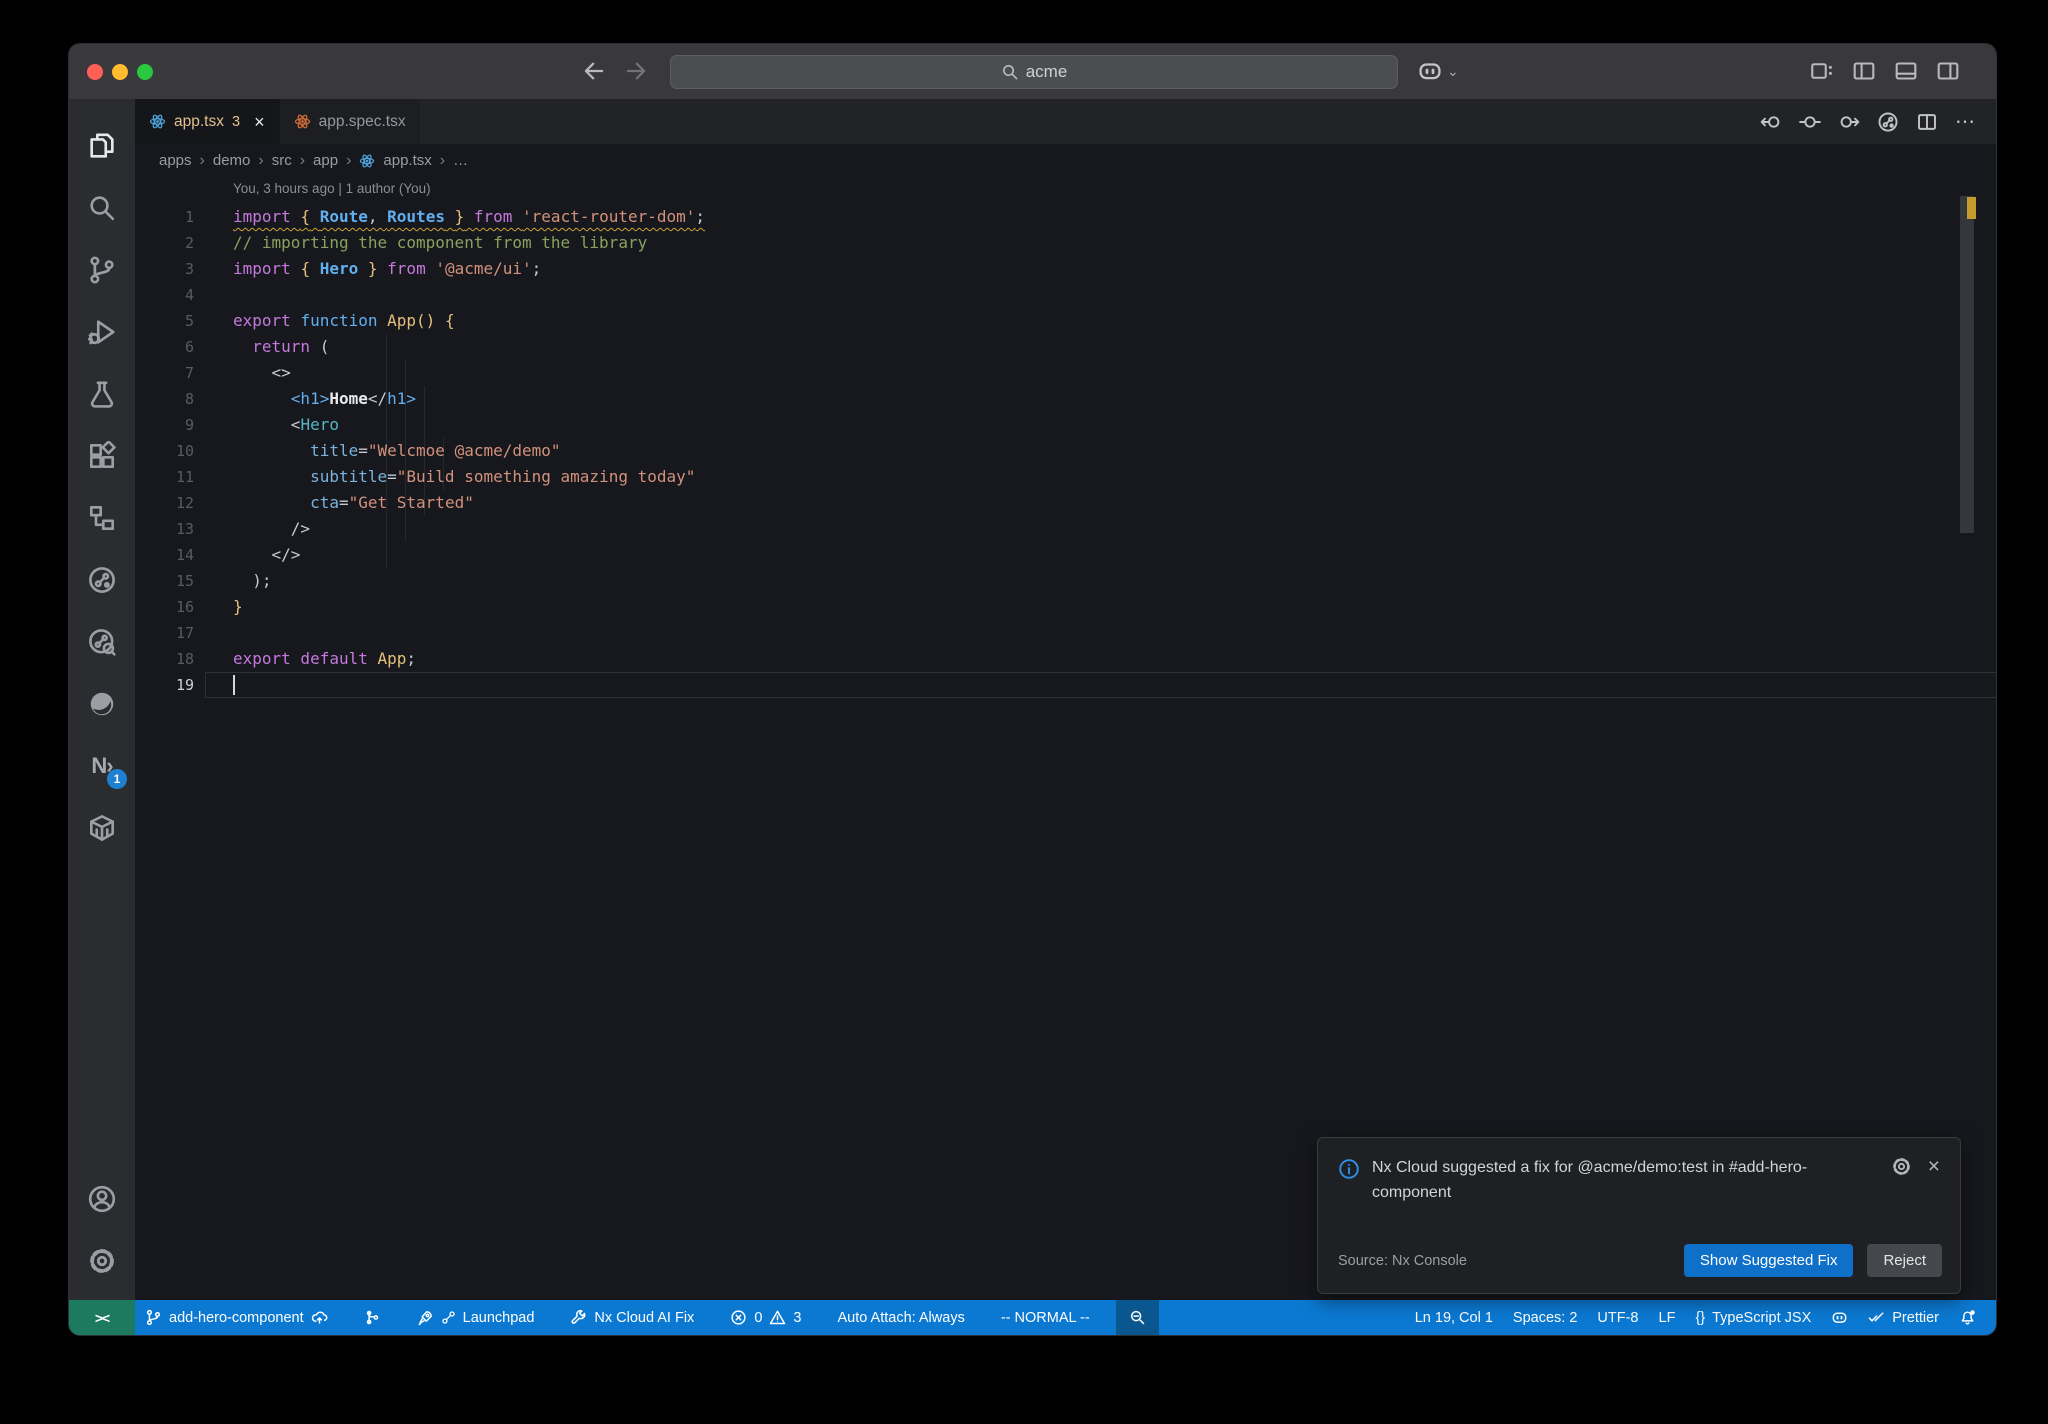 Image resolution: width=2048 pixels, height=1424 pixels. I want to click on breadcrumb-item: src, so click(282, 160).